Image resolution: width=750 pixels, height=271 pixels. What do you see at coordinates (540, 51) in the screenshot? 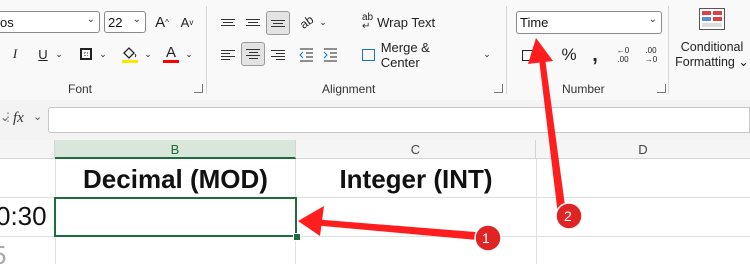
I see `arrow-2-head` at bounding box center [540, 51].